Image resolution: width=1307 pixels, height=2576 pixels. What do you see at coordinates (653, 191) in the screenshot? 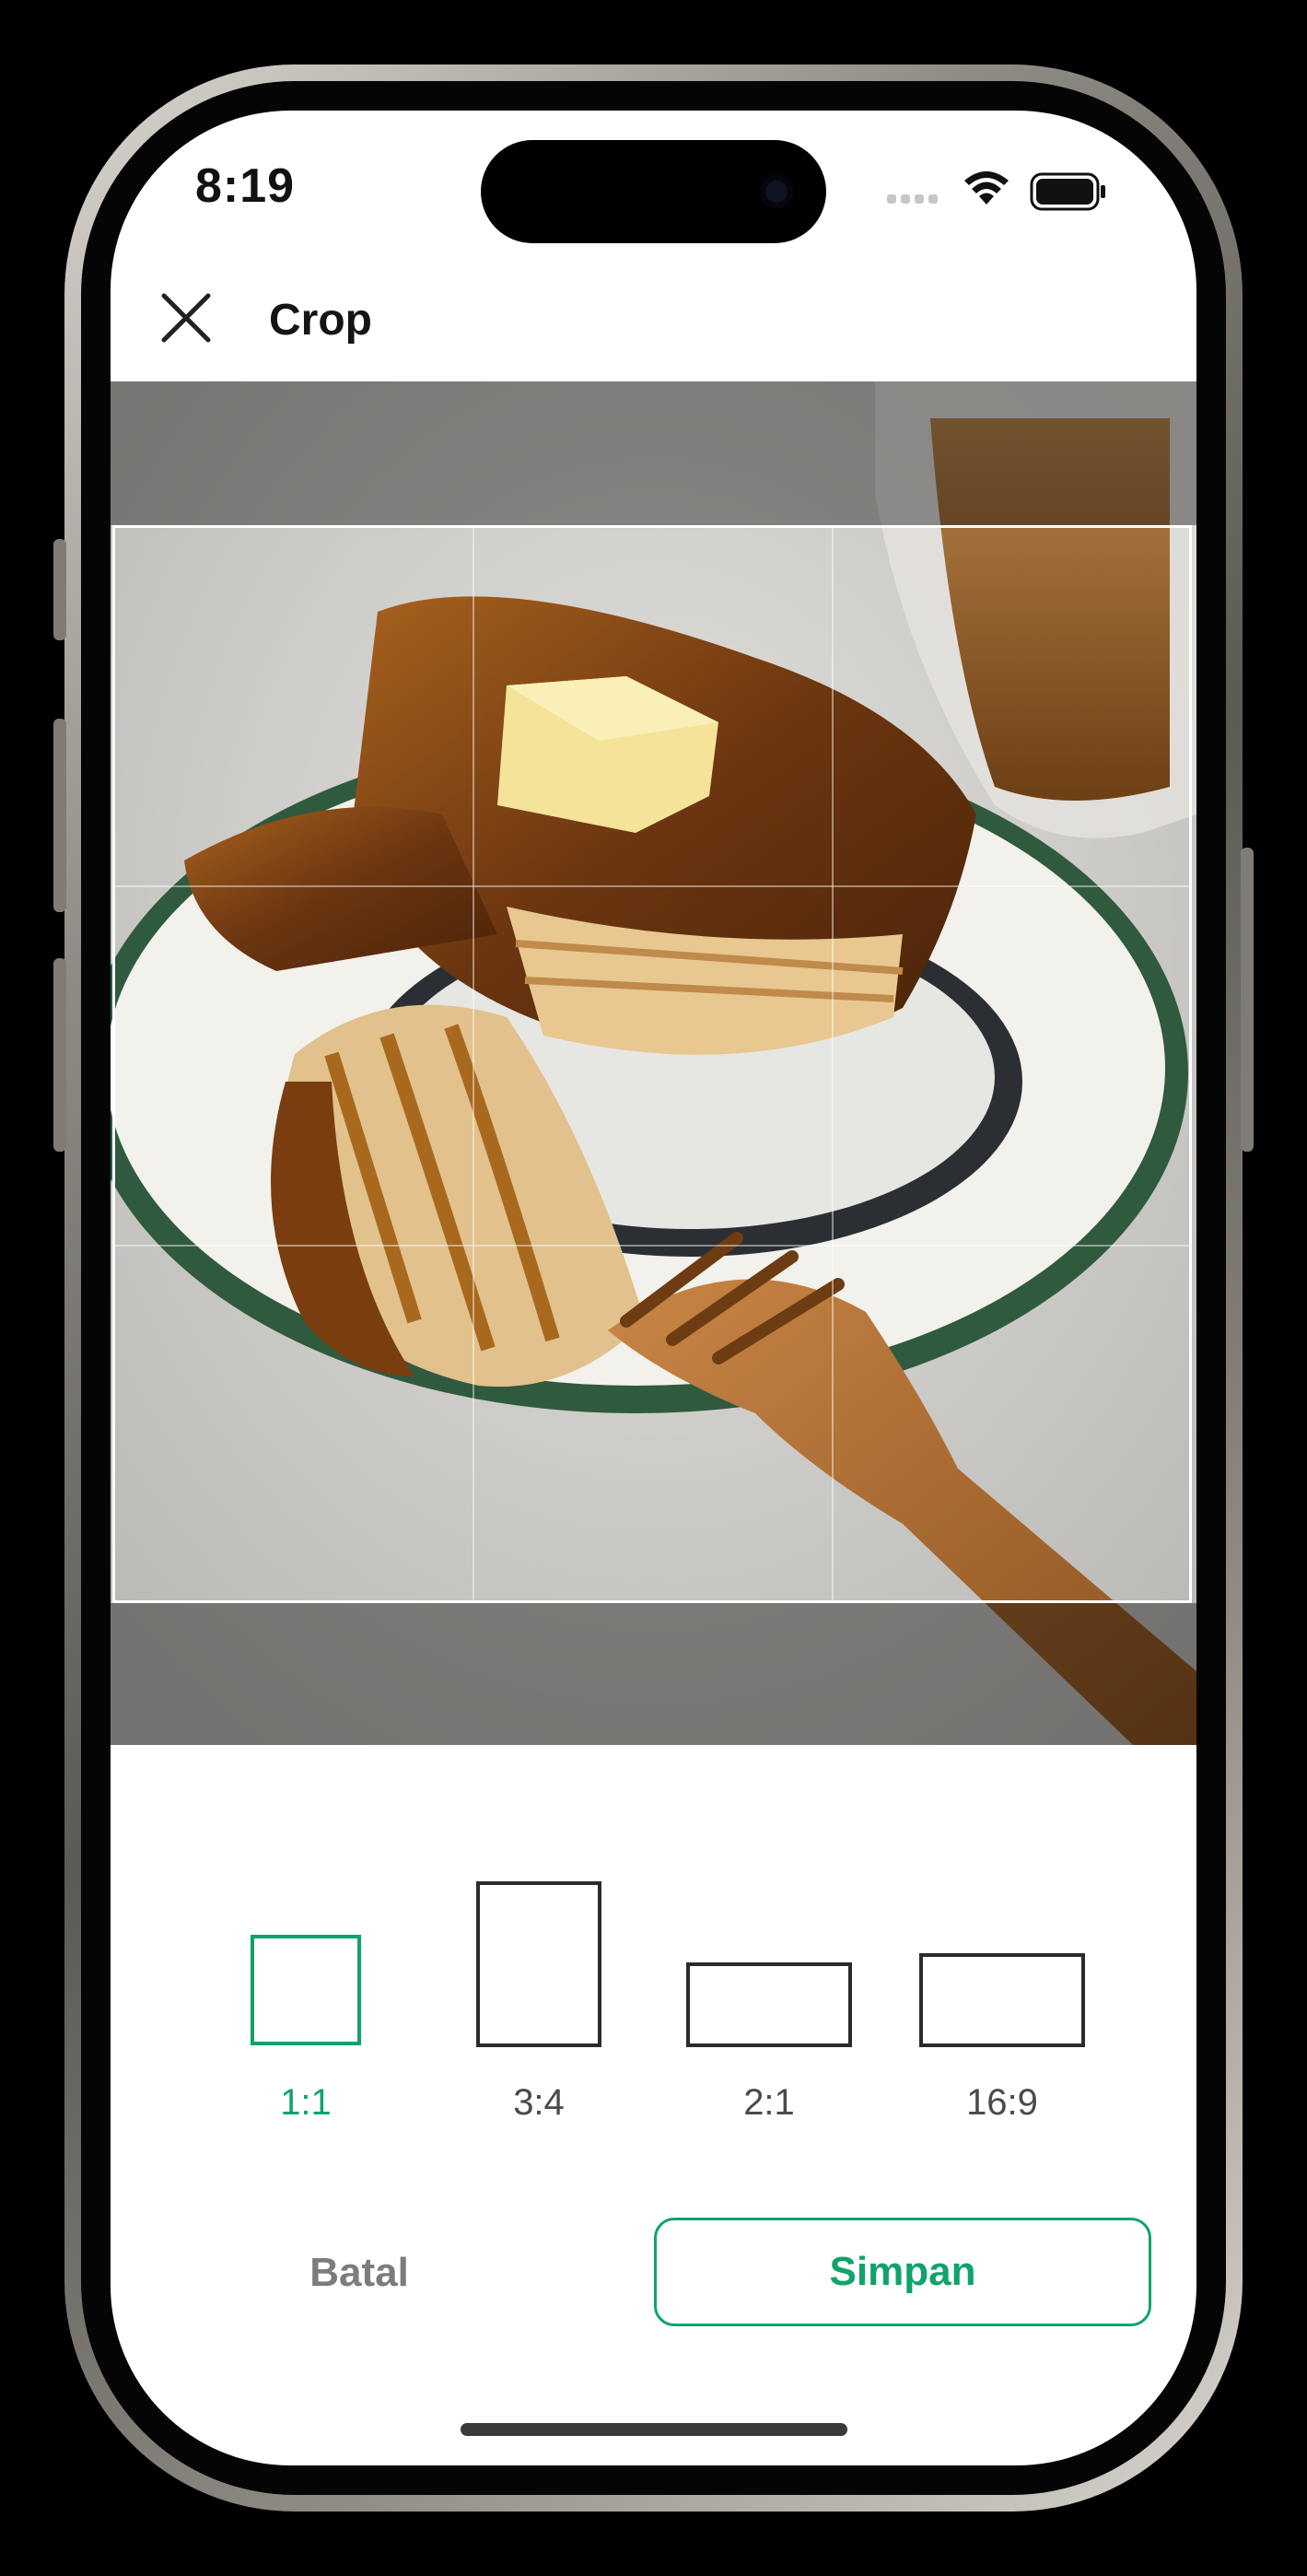
I see `dynamic-island` at bounding box center [653, 191].